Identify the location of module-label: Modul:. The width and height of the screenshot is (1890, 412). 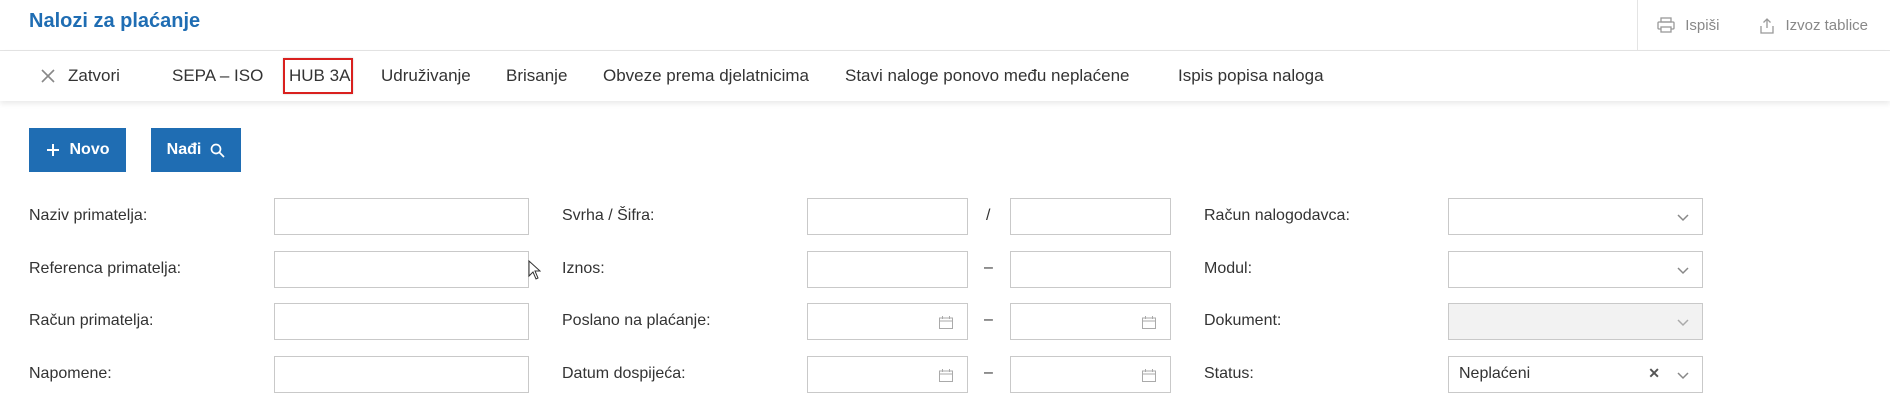
(1228, 268).